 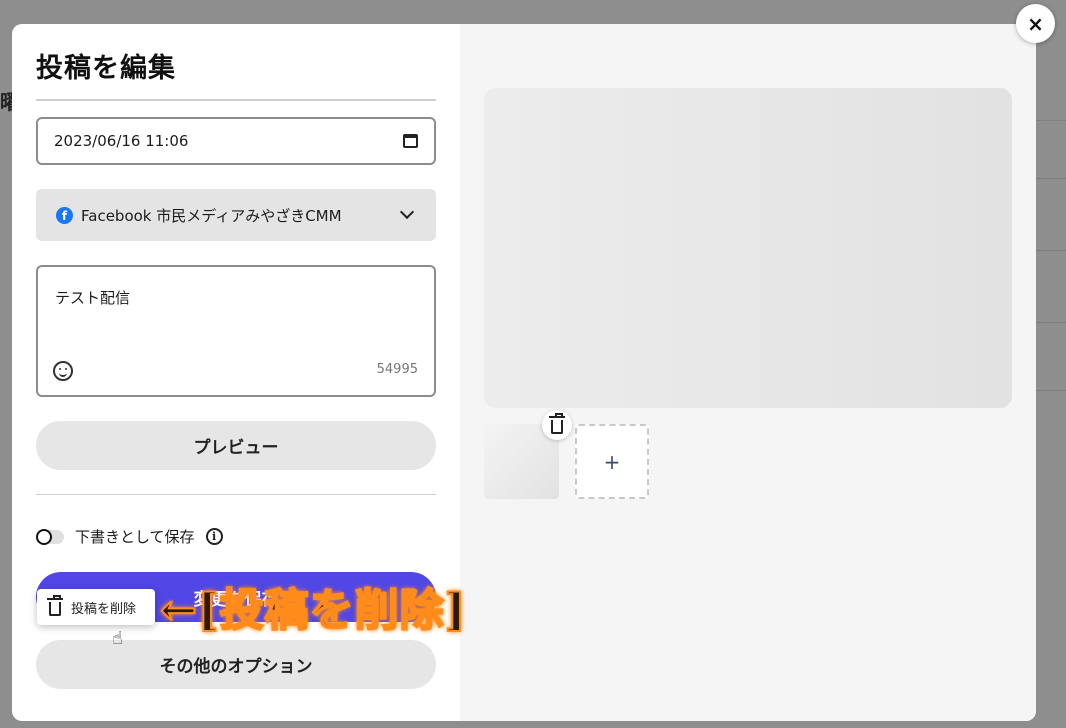 What do you see at coordinates (236, 445) in the screenshot?
I see `preview-button: プレビュー` at bounding box center [236, 445].